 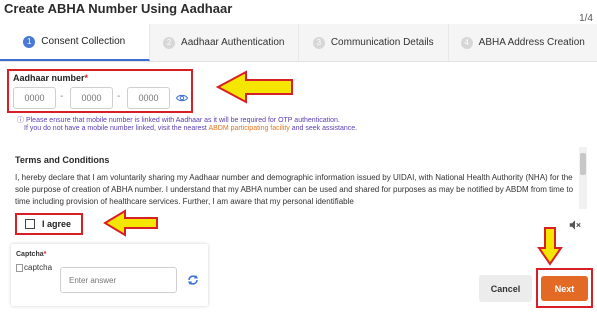 I want to click on tab-aadhaar-authentication: 2 Aadhaar Authentication, so click(x=224, y=42).